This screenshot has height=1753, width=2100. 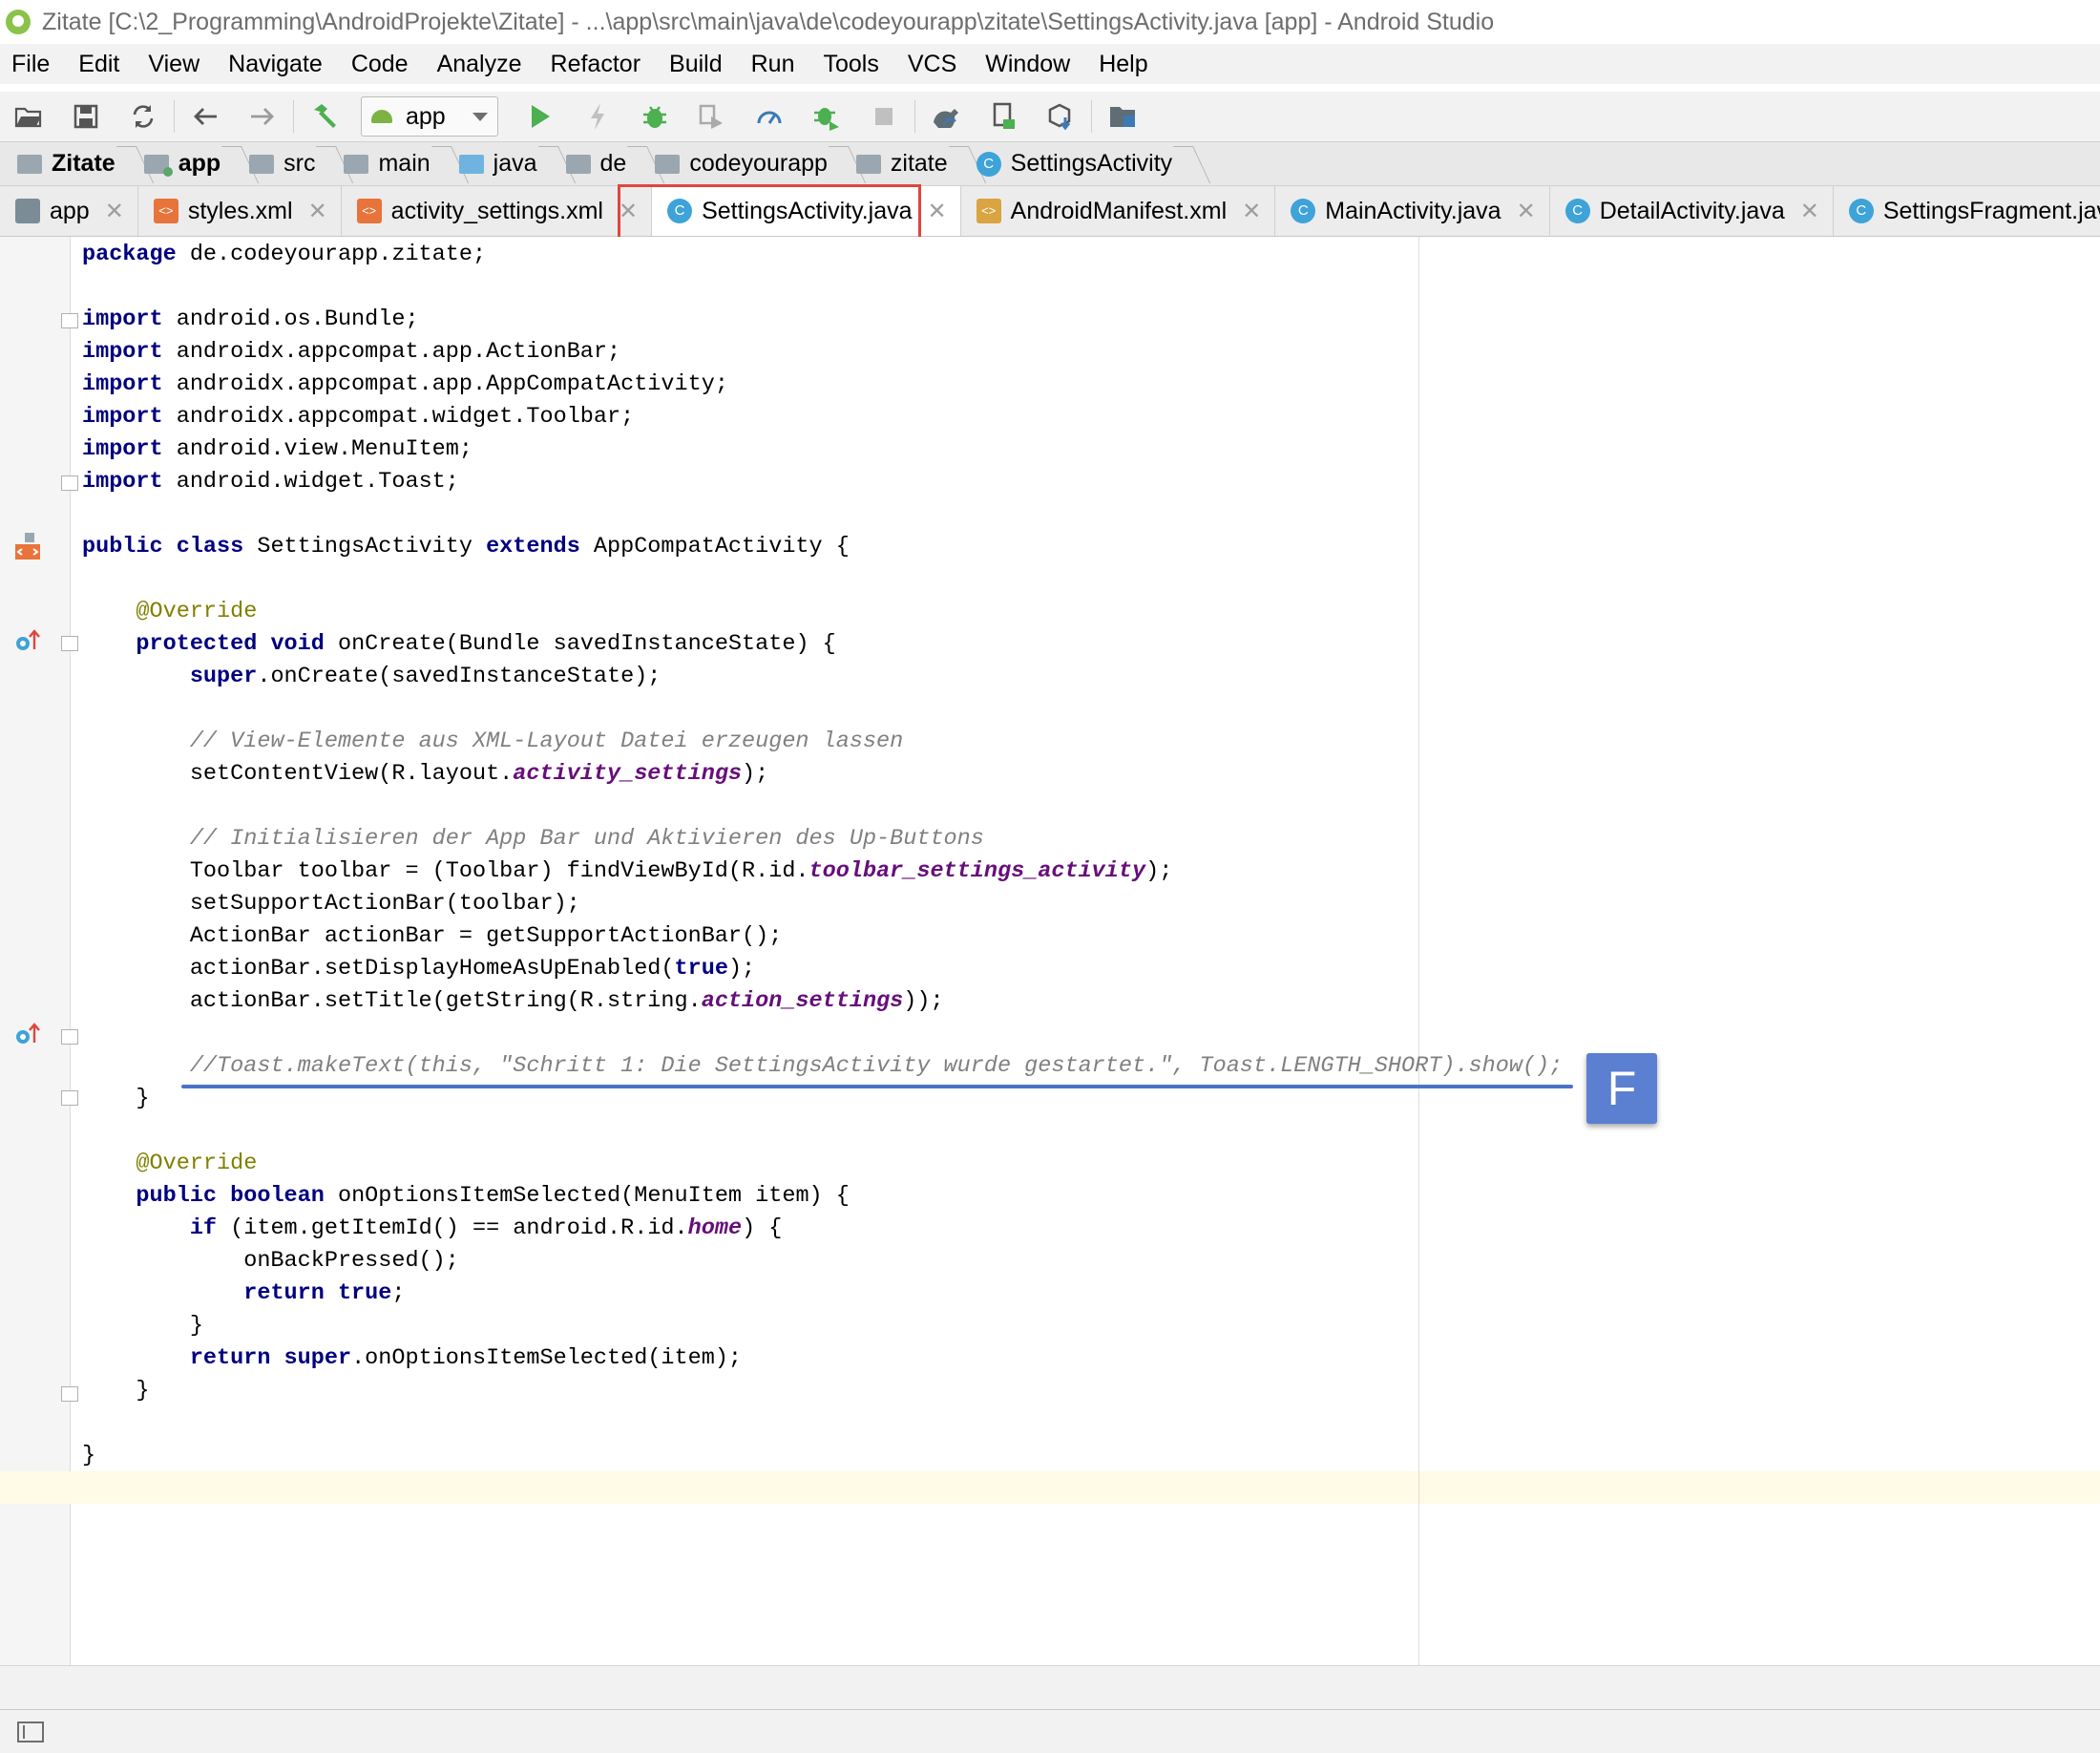 I want to click on tab-detailactivity-java: C DetailActivity.java ✕, so click(x=1692, y=211).